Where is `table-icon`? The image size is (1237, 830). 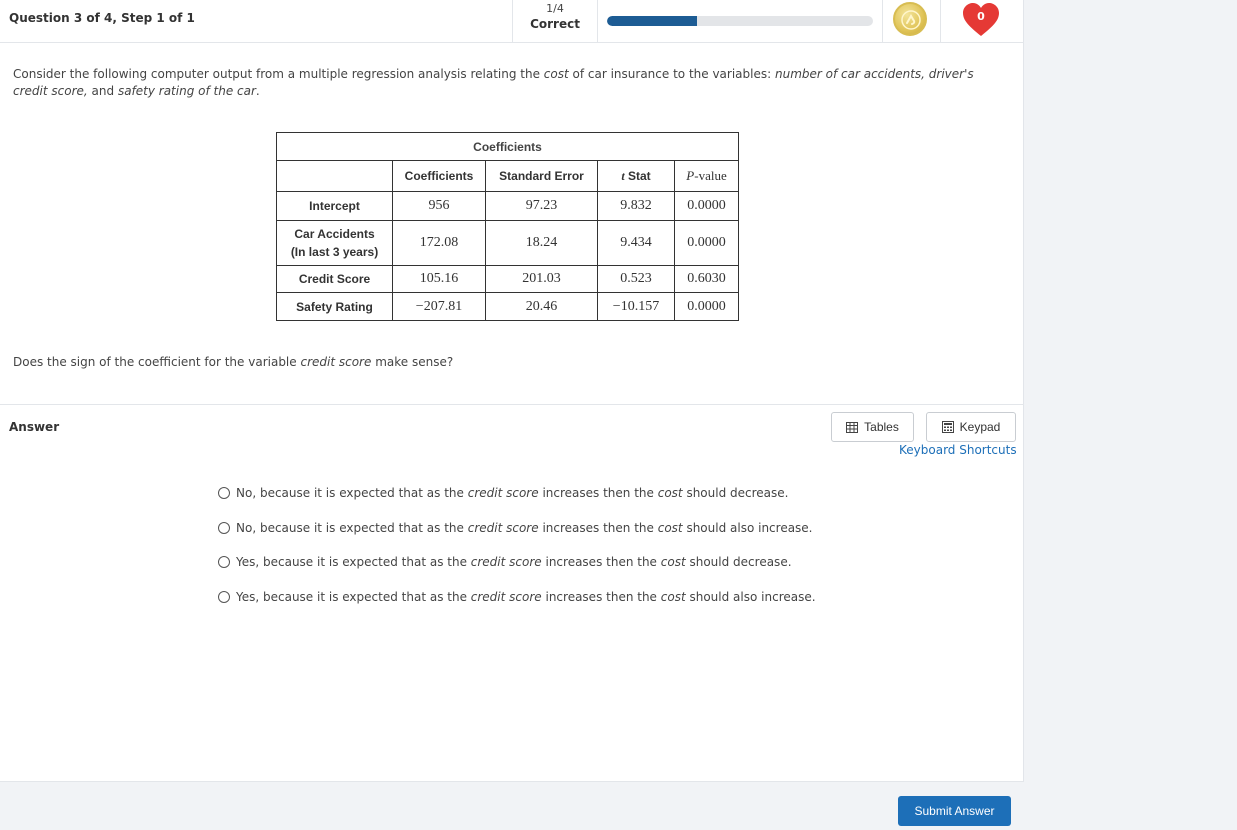 table-icon is located at coordinates (852, 427).